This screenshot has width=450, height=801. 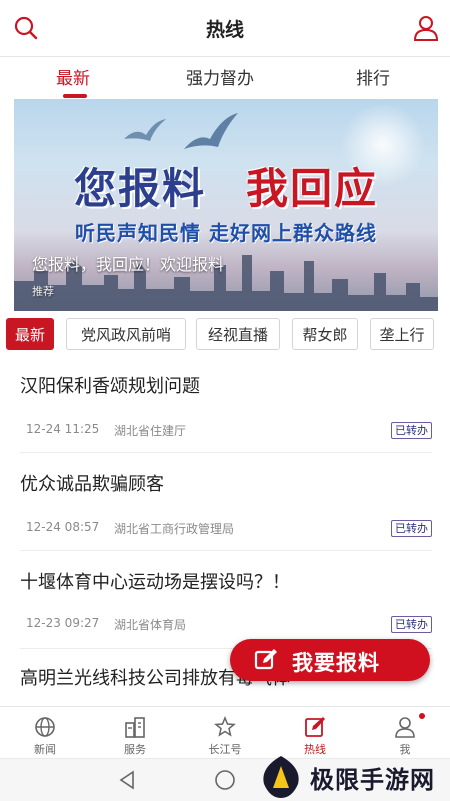 I want to click on news-title: 汉阳保利香颂规划问题, so click(x=110, y=386).